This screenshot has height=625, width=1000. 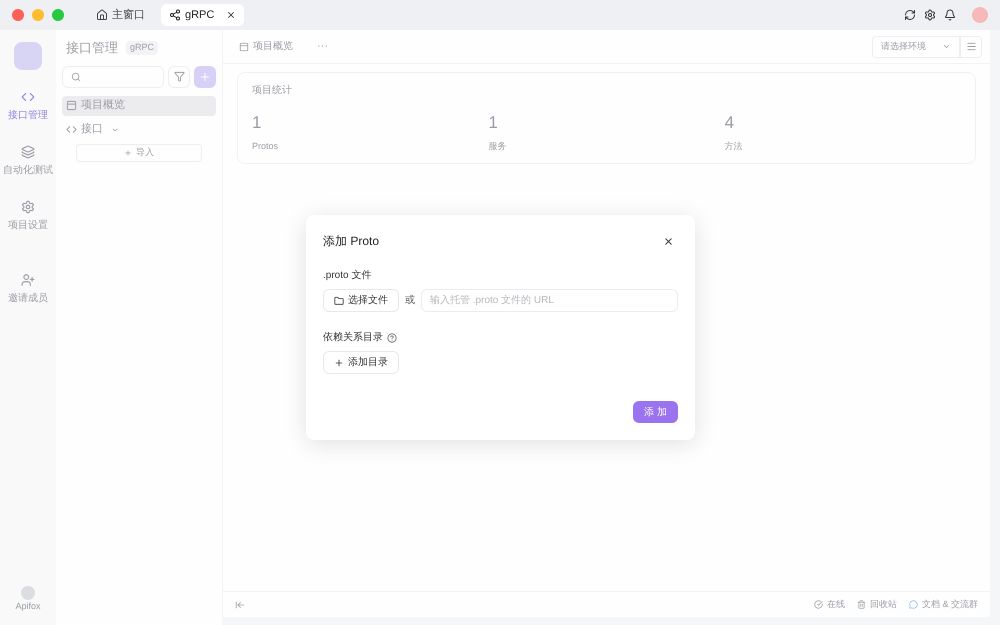 What do you see at coordinates (351, 241) in the screenshot?
I see `dialog-title: 添加 Proto` at bounding box center [351, 241].